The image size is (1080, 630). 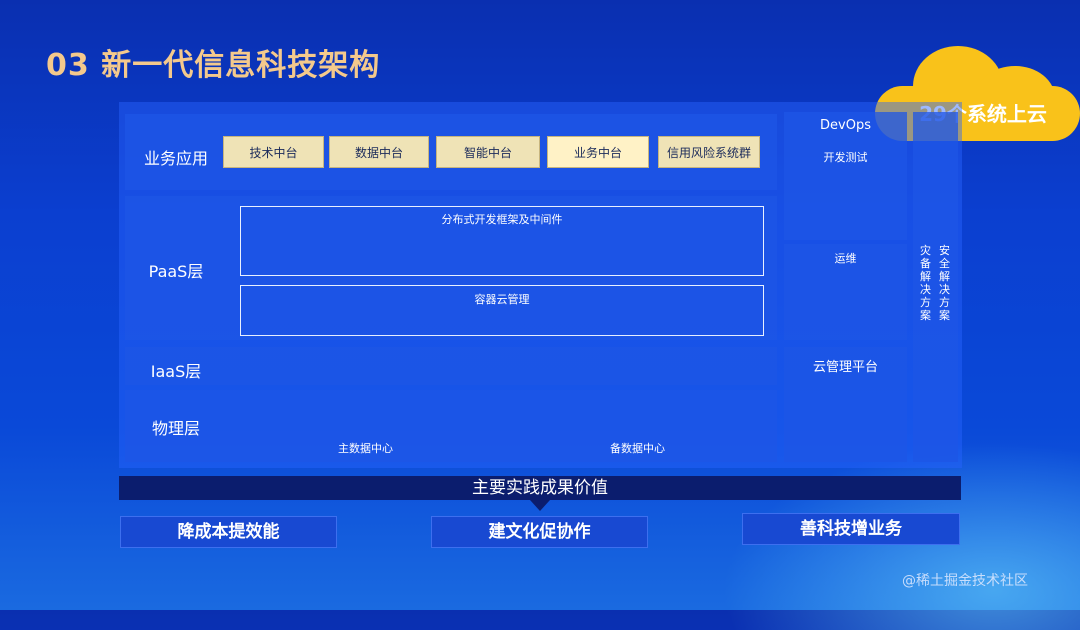 I want to click on dev-test-label: 开发测试, so click(x=845, y=157).